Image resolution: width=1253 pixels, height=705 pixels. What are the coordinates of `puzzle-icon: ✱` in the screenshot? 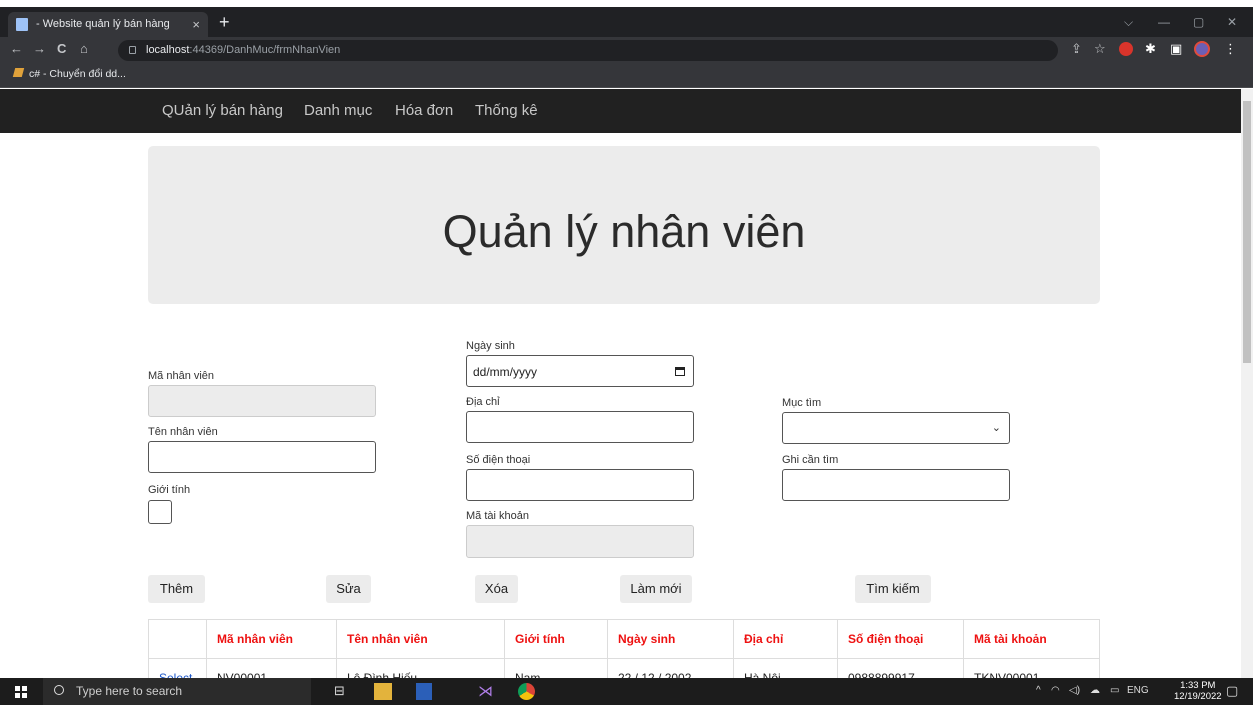 It's located at (1150, 49).